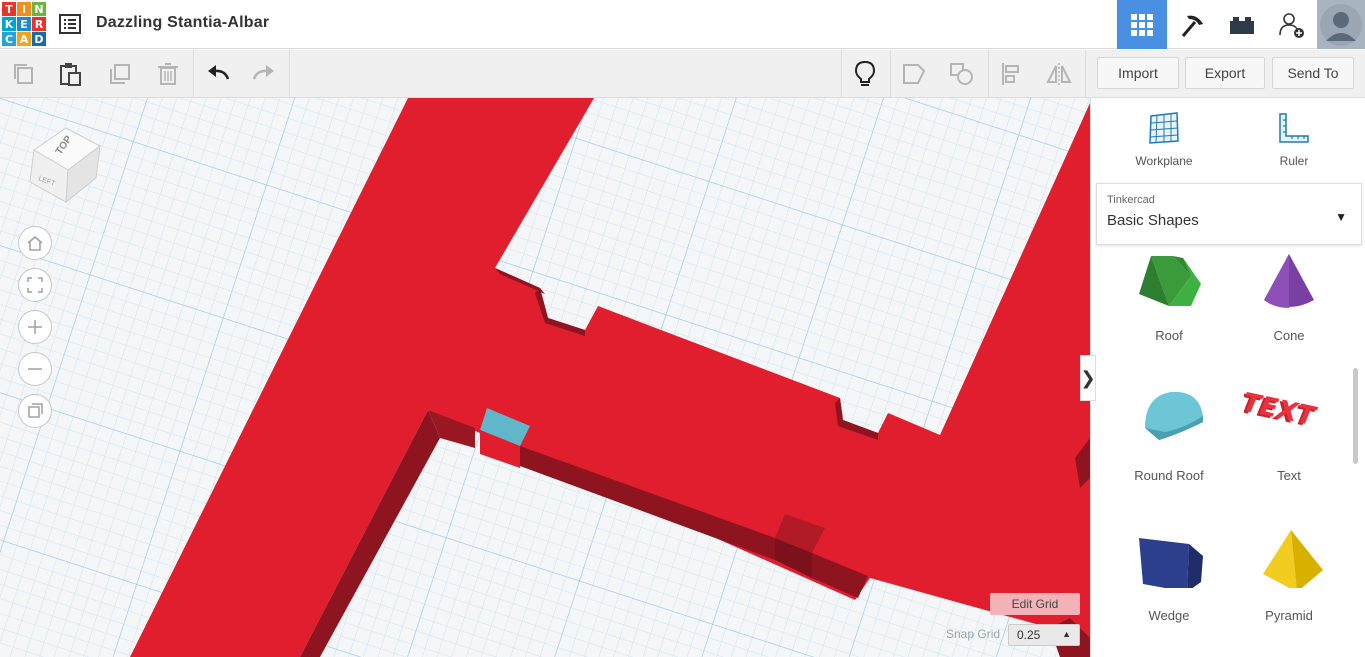  What do you see at coordinates (1059, 74) in the screenshot?
I see `mirror-icon` at bounding box center [1059, 74].